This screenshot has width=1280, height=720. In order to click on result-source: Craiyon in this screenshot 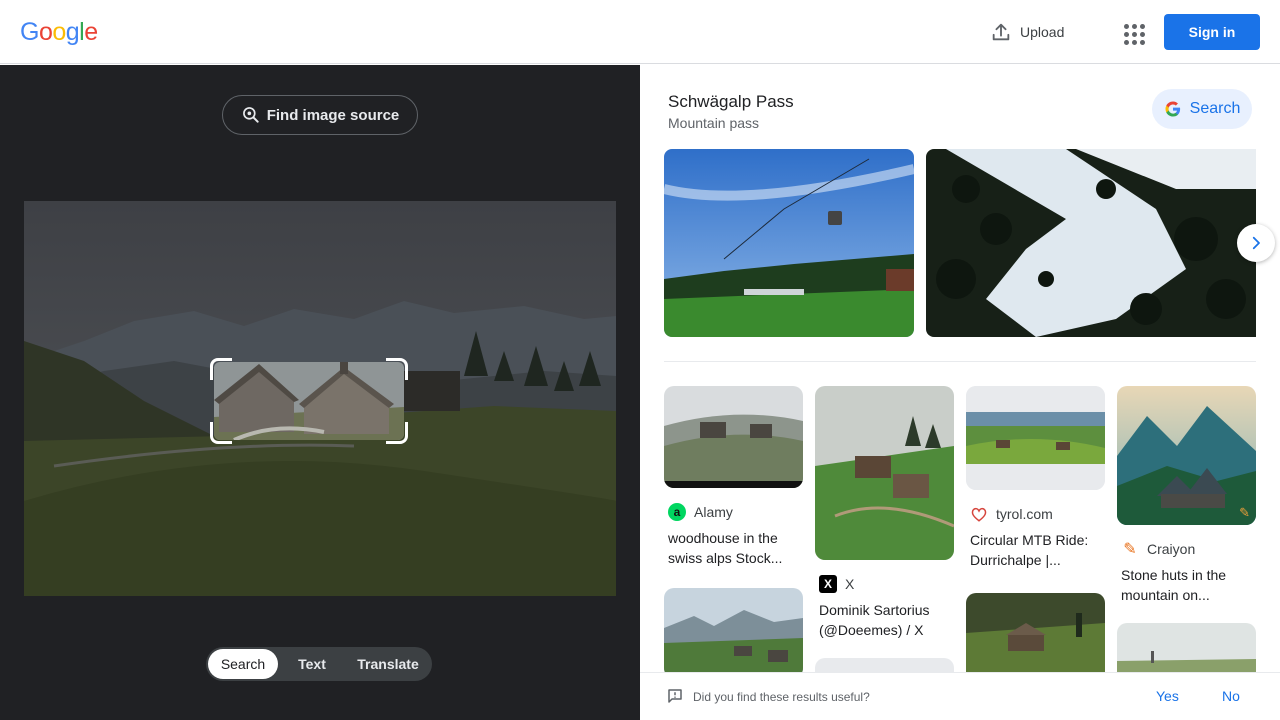, I will do `click(1171, 549)`.